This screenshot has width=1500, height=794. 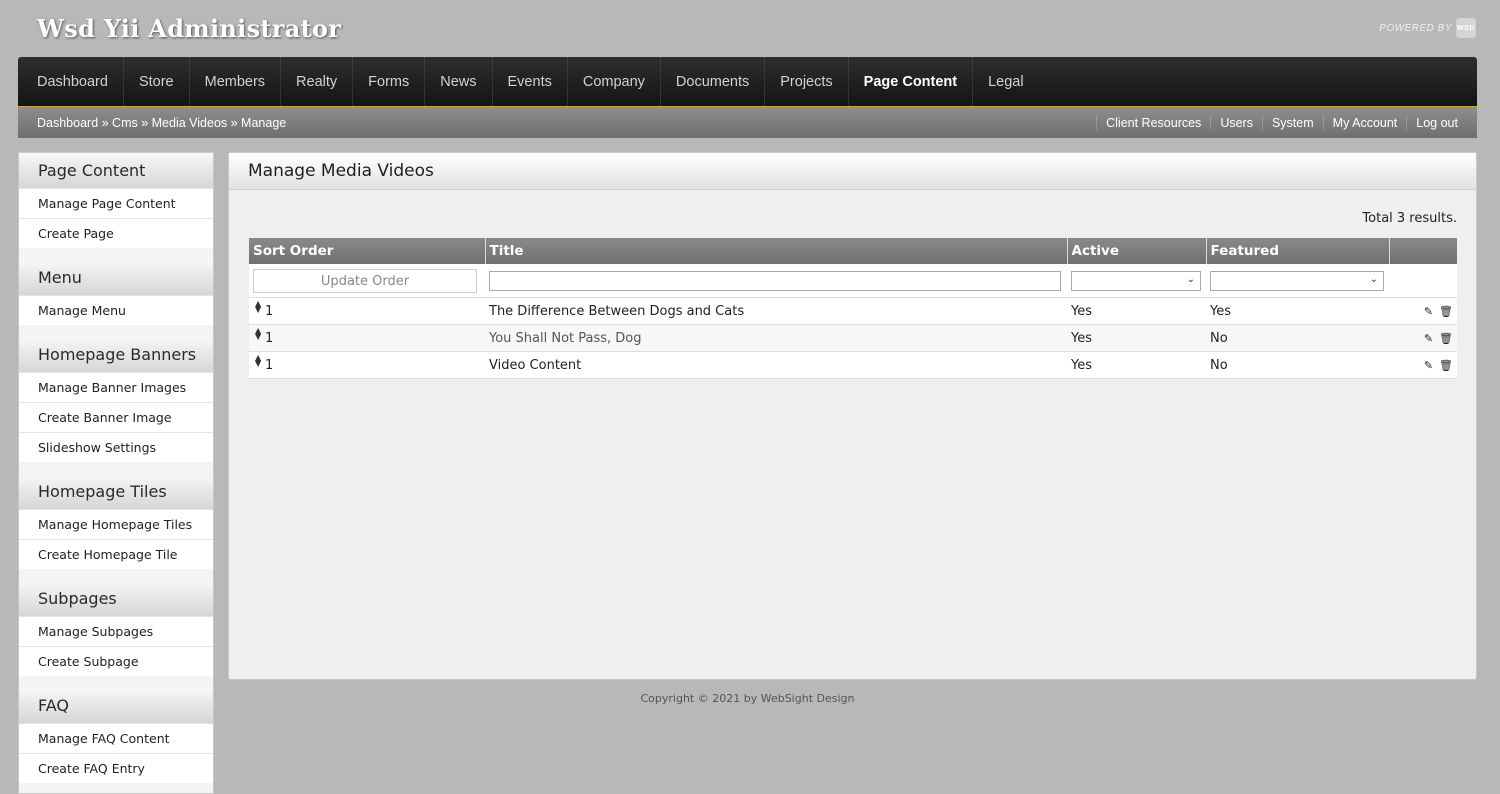 What do you see at coordinates (116, 631) in the screenshot?
I see `sidebar-item-manage-subpages: Manage Subpages` at bounding box center [116, 631].